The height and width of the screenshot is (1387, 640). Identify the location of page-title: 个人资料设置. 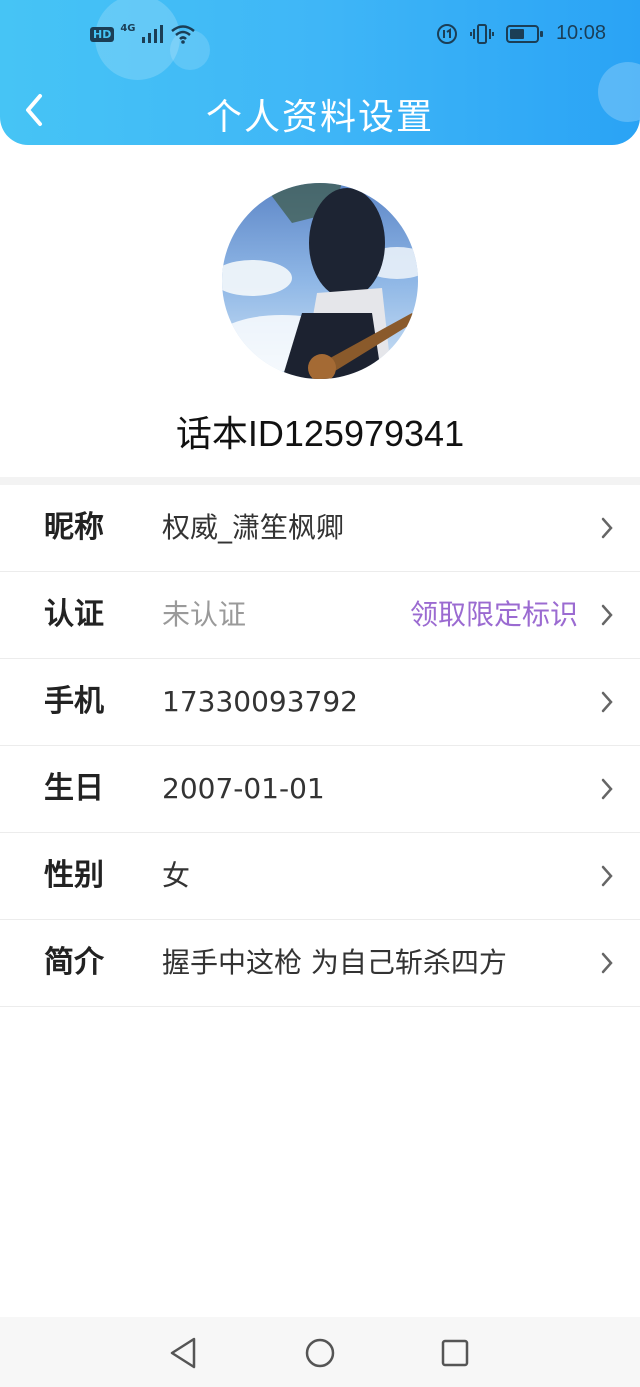
(319, 117).